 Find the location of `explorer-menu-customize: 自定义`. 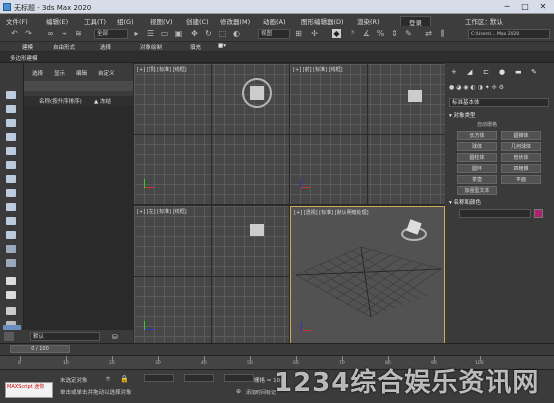

explorer-menu-customize: 自定义 is located at coordinates (106, 73).